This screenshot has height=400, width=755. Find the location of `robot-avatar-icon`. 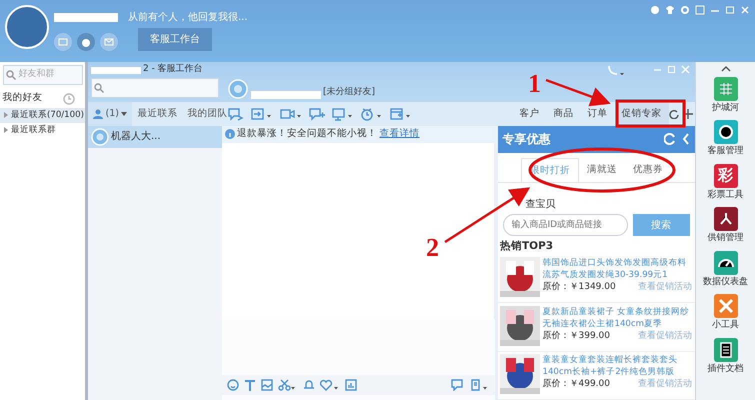

robot-avatar-icon is located at coordinates (99, 137).